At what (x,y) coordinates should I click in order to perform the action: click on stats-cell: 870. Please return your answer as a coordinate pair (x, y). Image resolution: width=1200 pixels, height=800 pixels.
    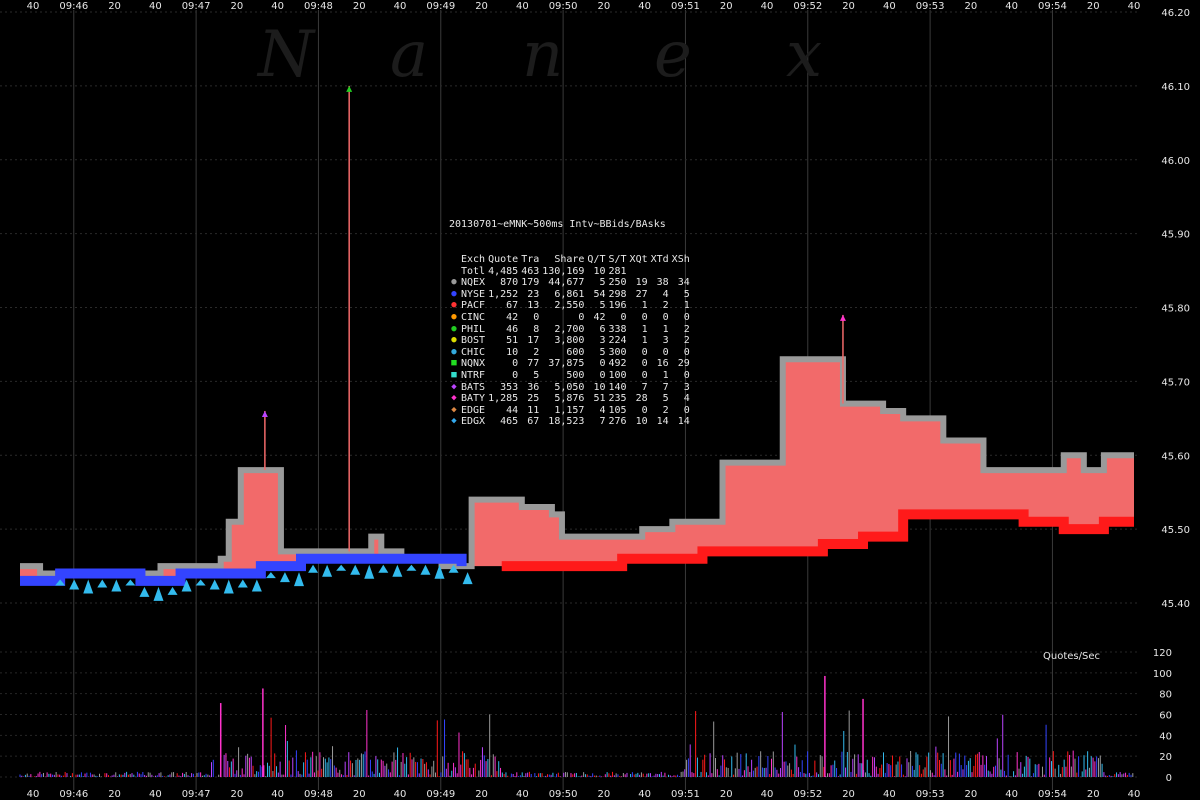
    Looking at the image, I should click on (509, 283).